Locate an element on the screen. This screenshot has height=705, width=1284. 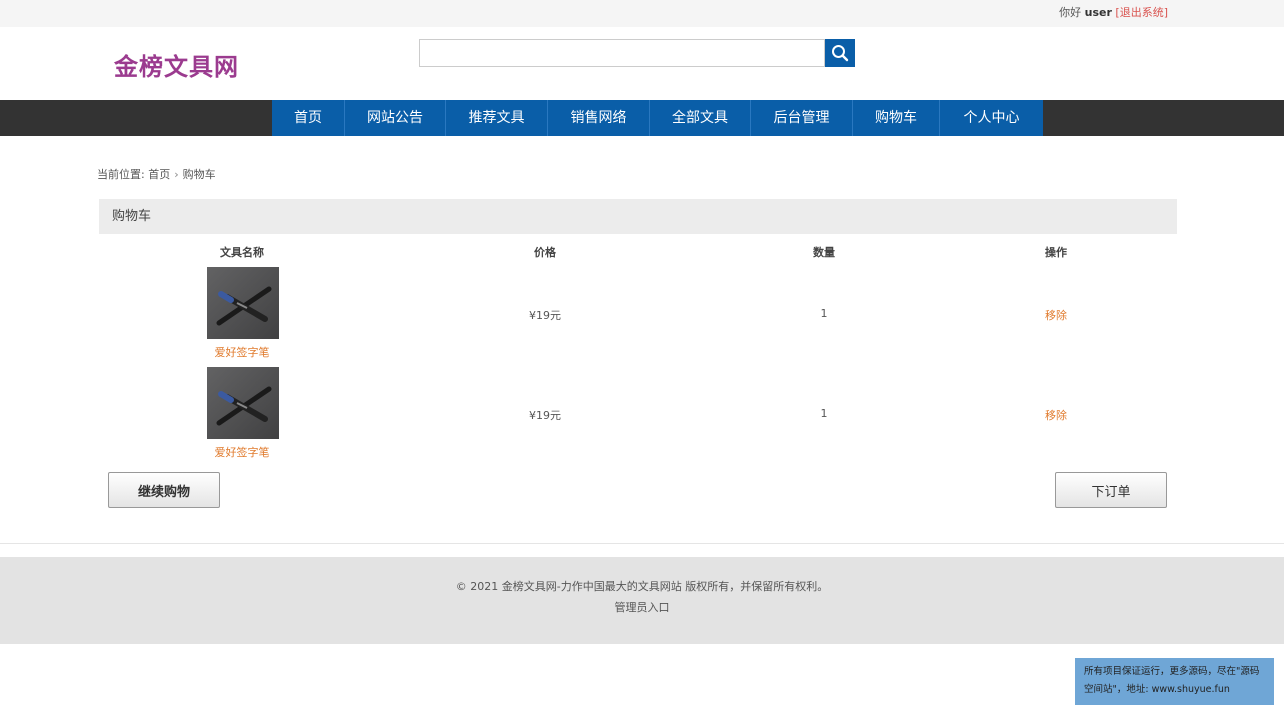
breadcrumb: 当前位置: 首页 › 购物车 is located at coordinates (156, 174).